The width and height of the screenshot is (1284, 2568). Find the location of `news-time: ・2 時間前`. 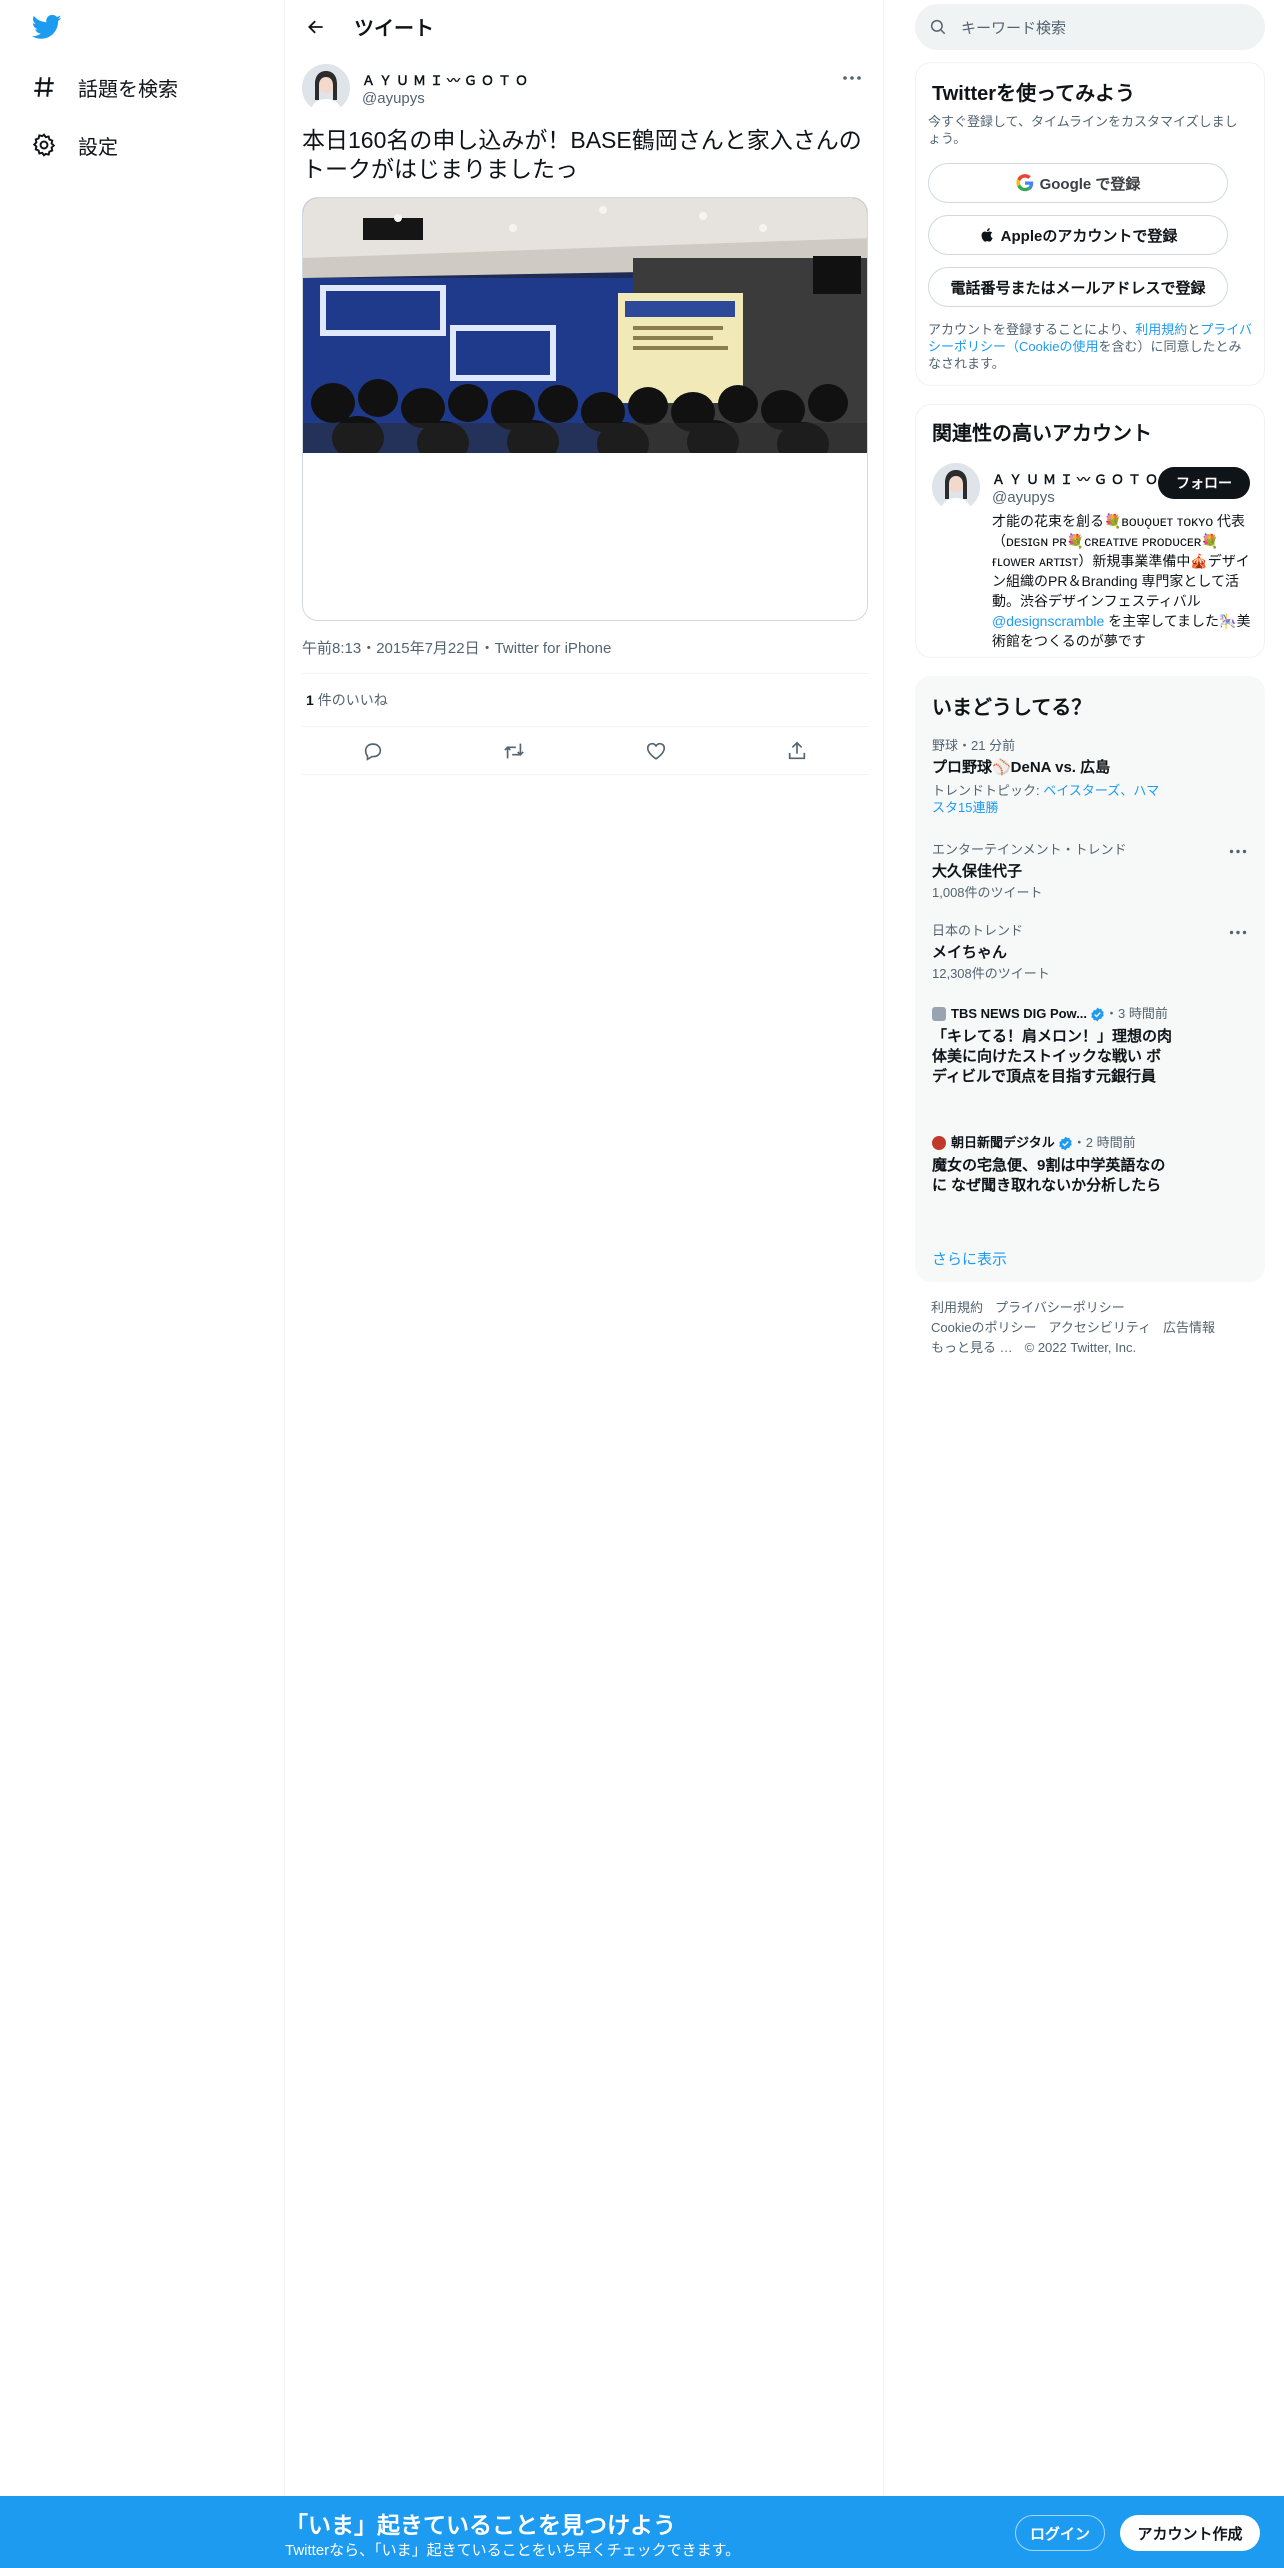

news-time: ・2 時間前 is located at coordinates (1104, 1142).